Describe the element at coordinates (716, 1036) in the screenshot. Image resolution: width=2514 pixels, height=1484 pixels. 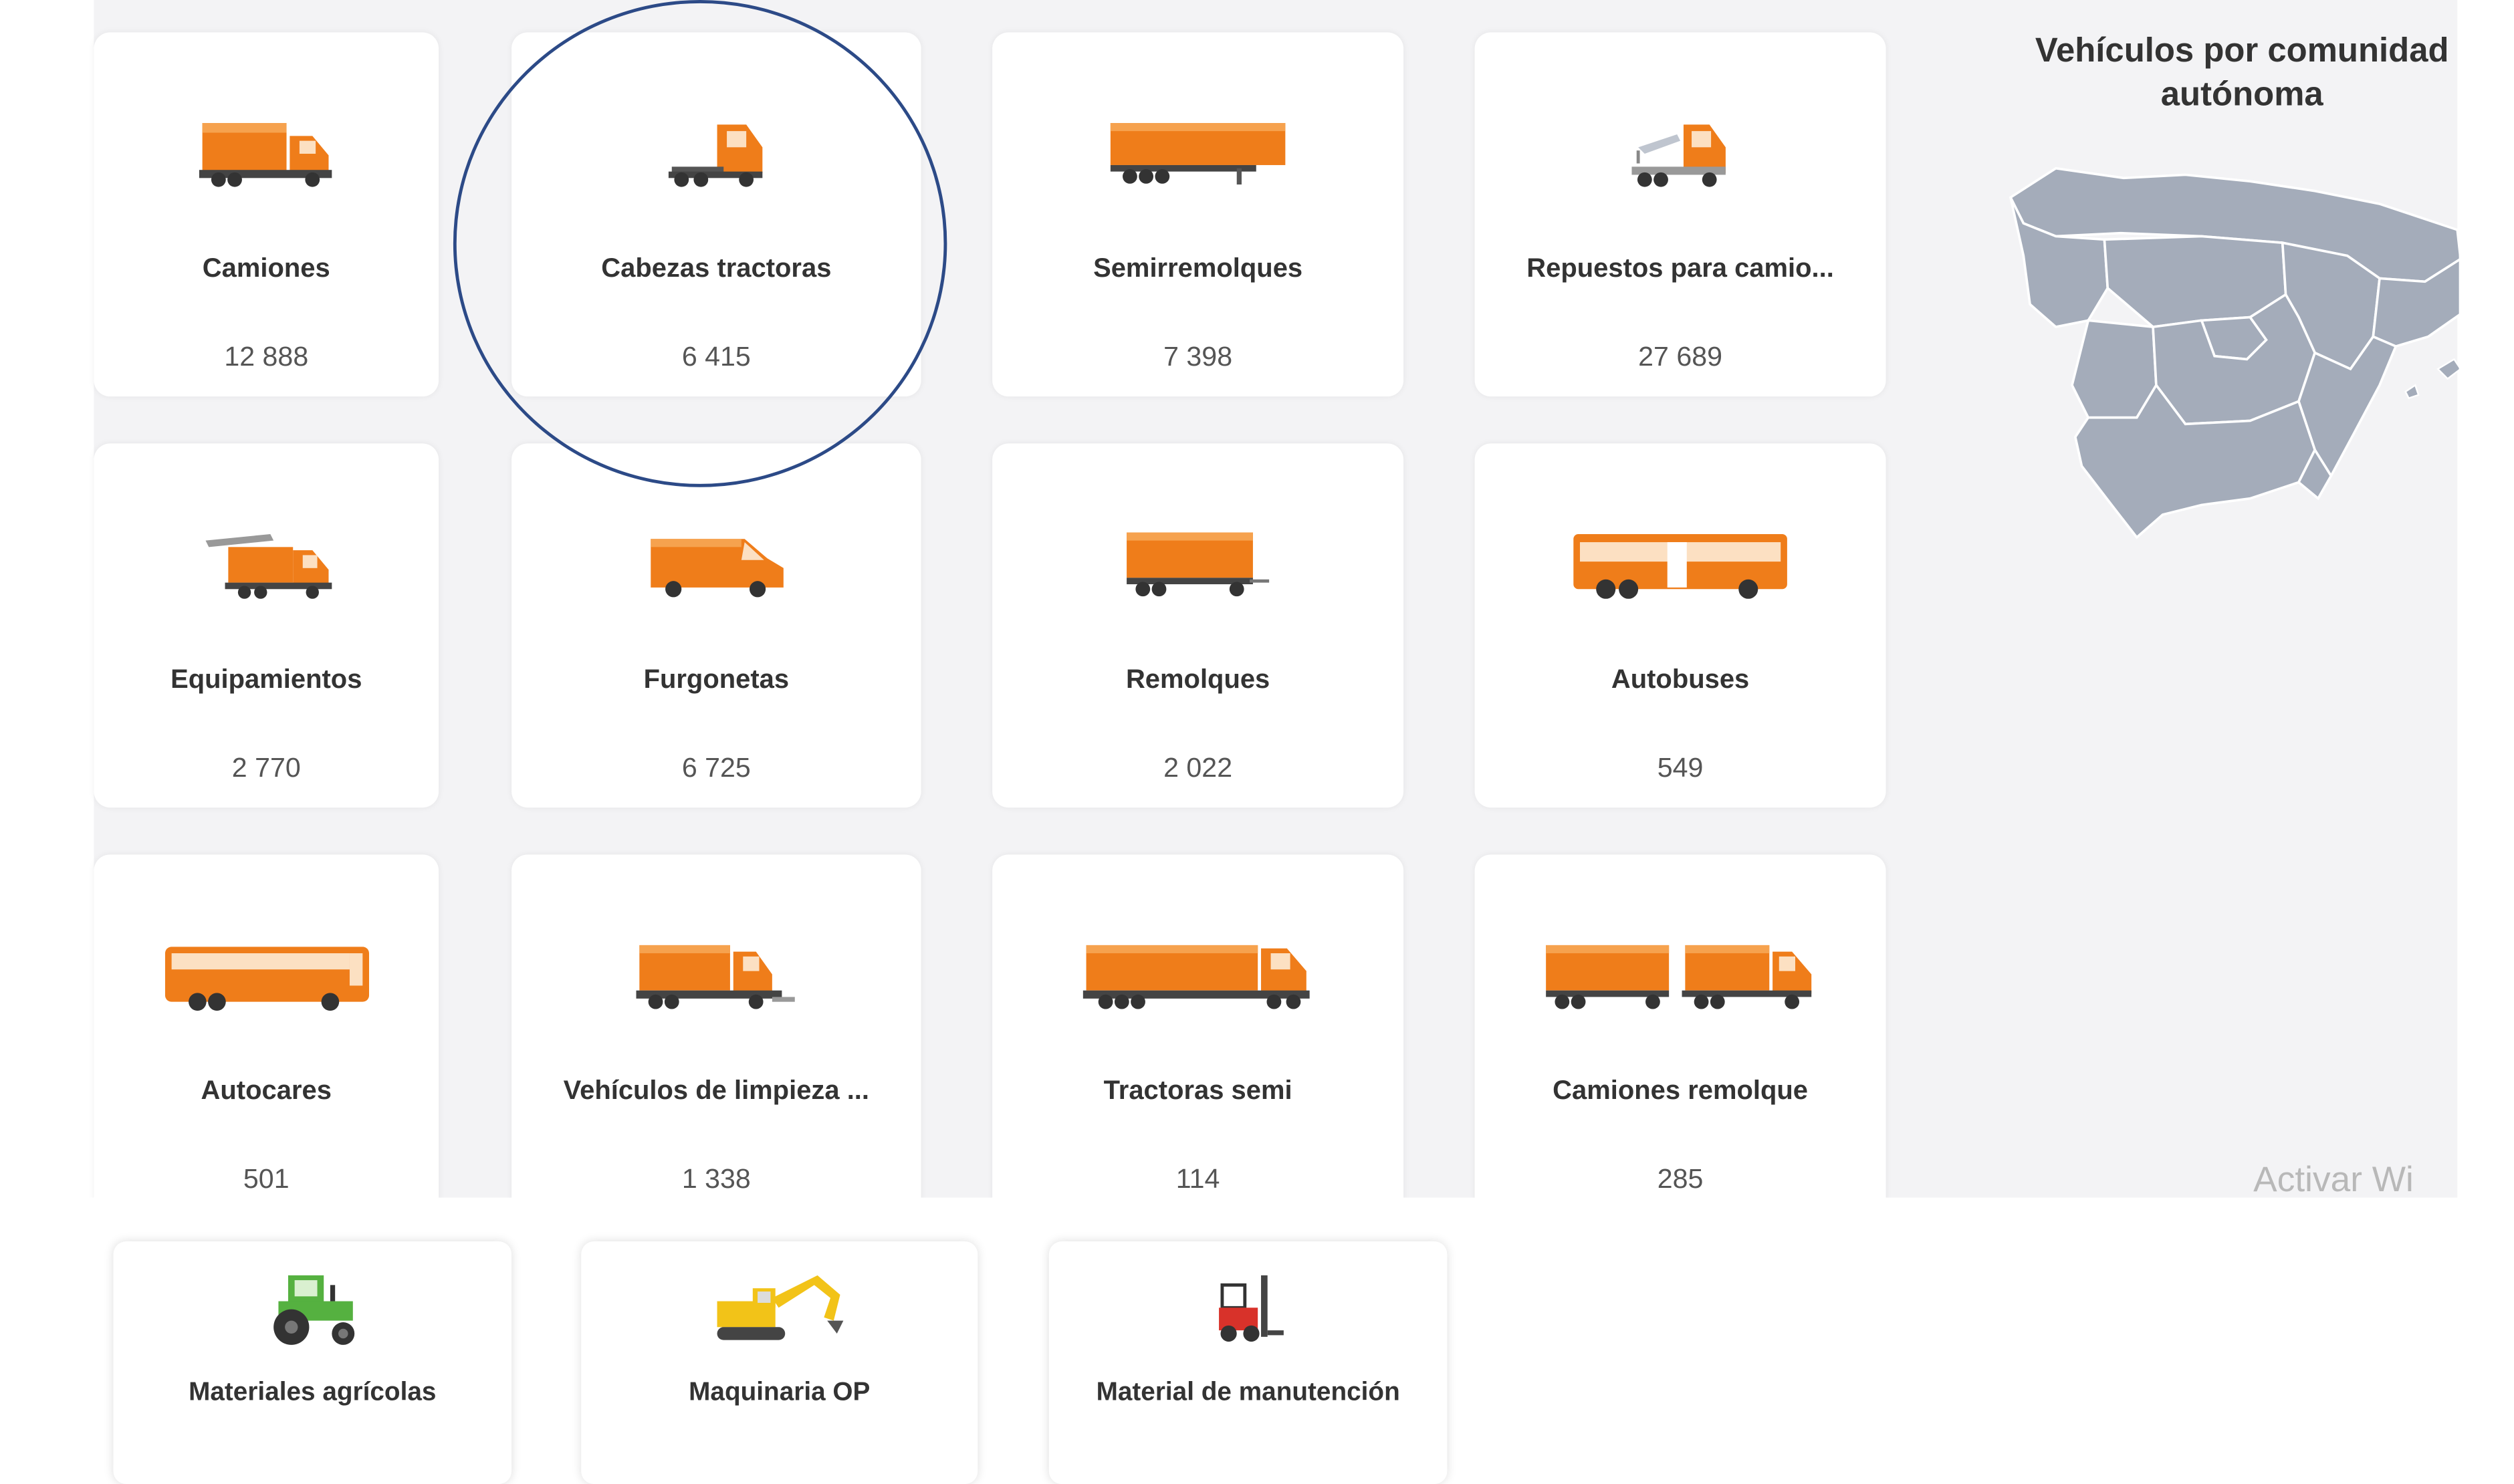
I see `category-card-vehiculos-limpieza: Vehículos de limpieza ... 1 338` at that location.